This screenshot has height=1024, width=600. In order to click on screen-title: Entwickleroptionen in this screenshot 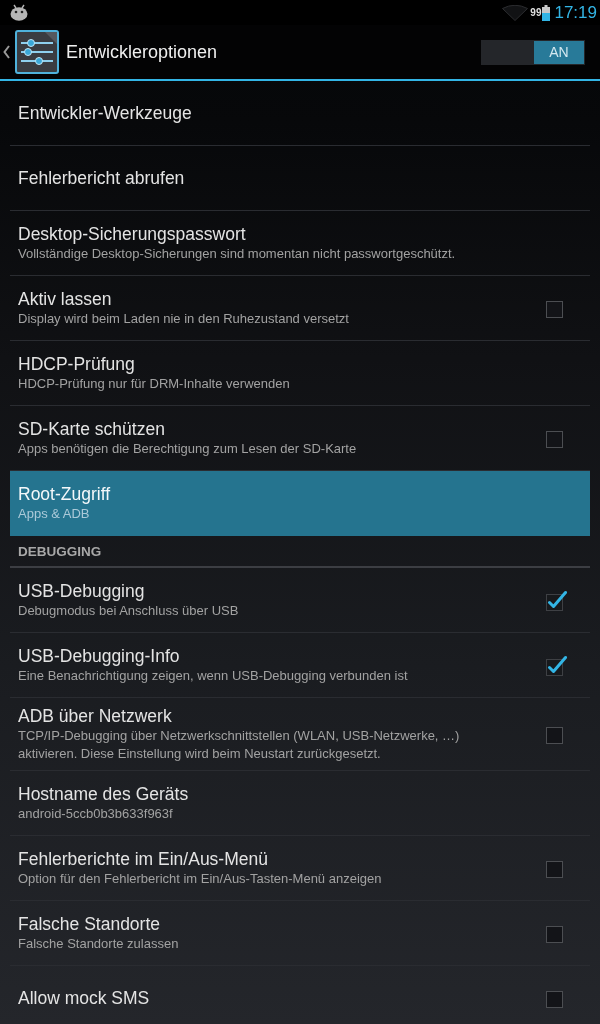, I will do `click(142, 52)`.